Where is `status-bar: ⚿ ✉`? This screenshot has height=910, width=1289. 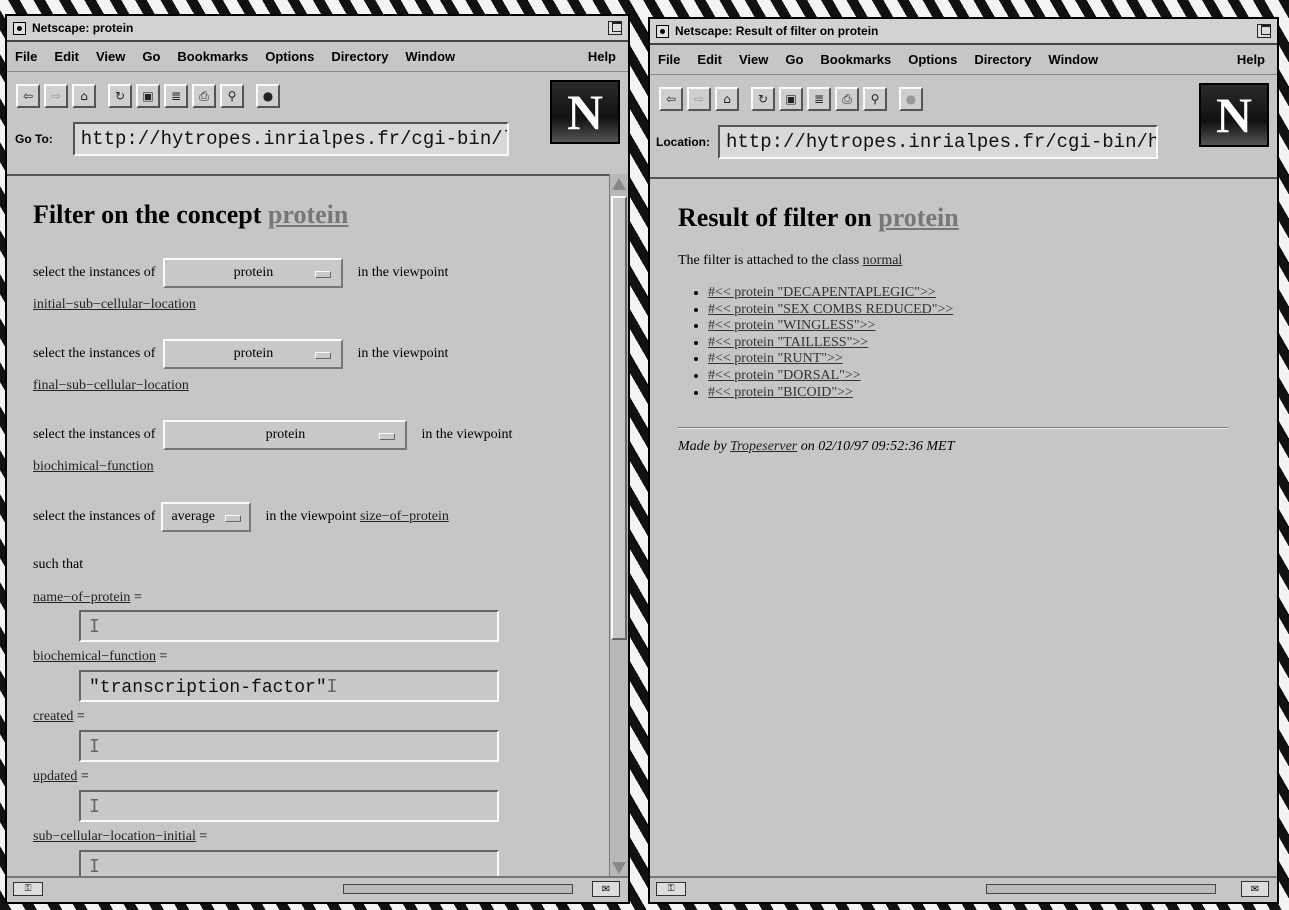
status-bar: ⚿ ✉ is located at coordinates (963, 889).